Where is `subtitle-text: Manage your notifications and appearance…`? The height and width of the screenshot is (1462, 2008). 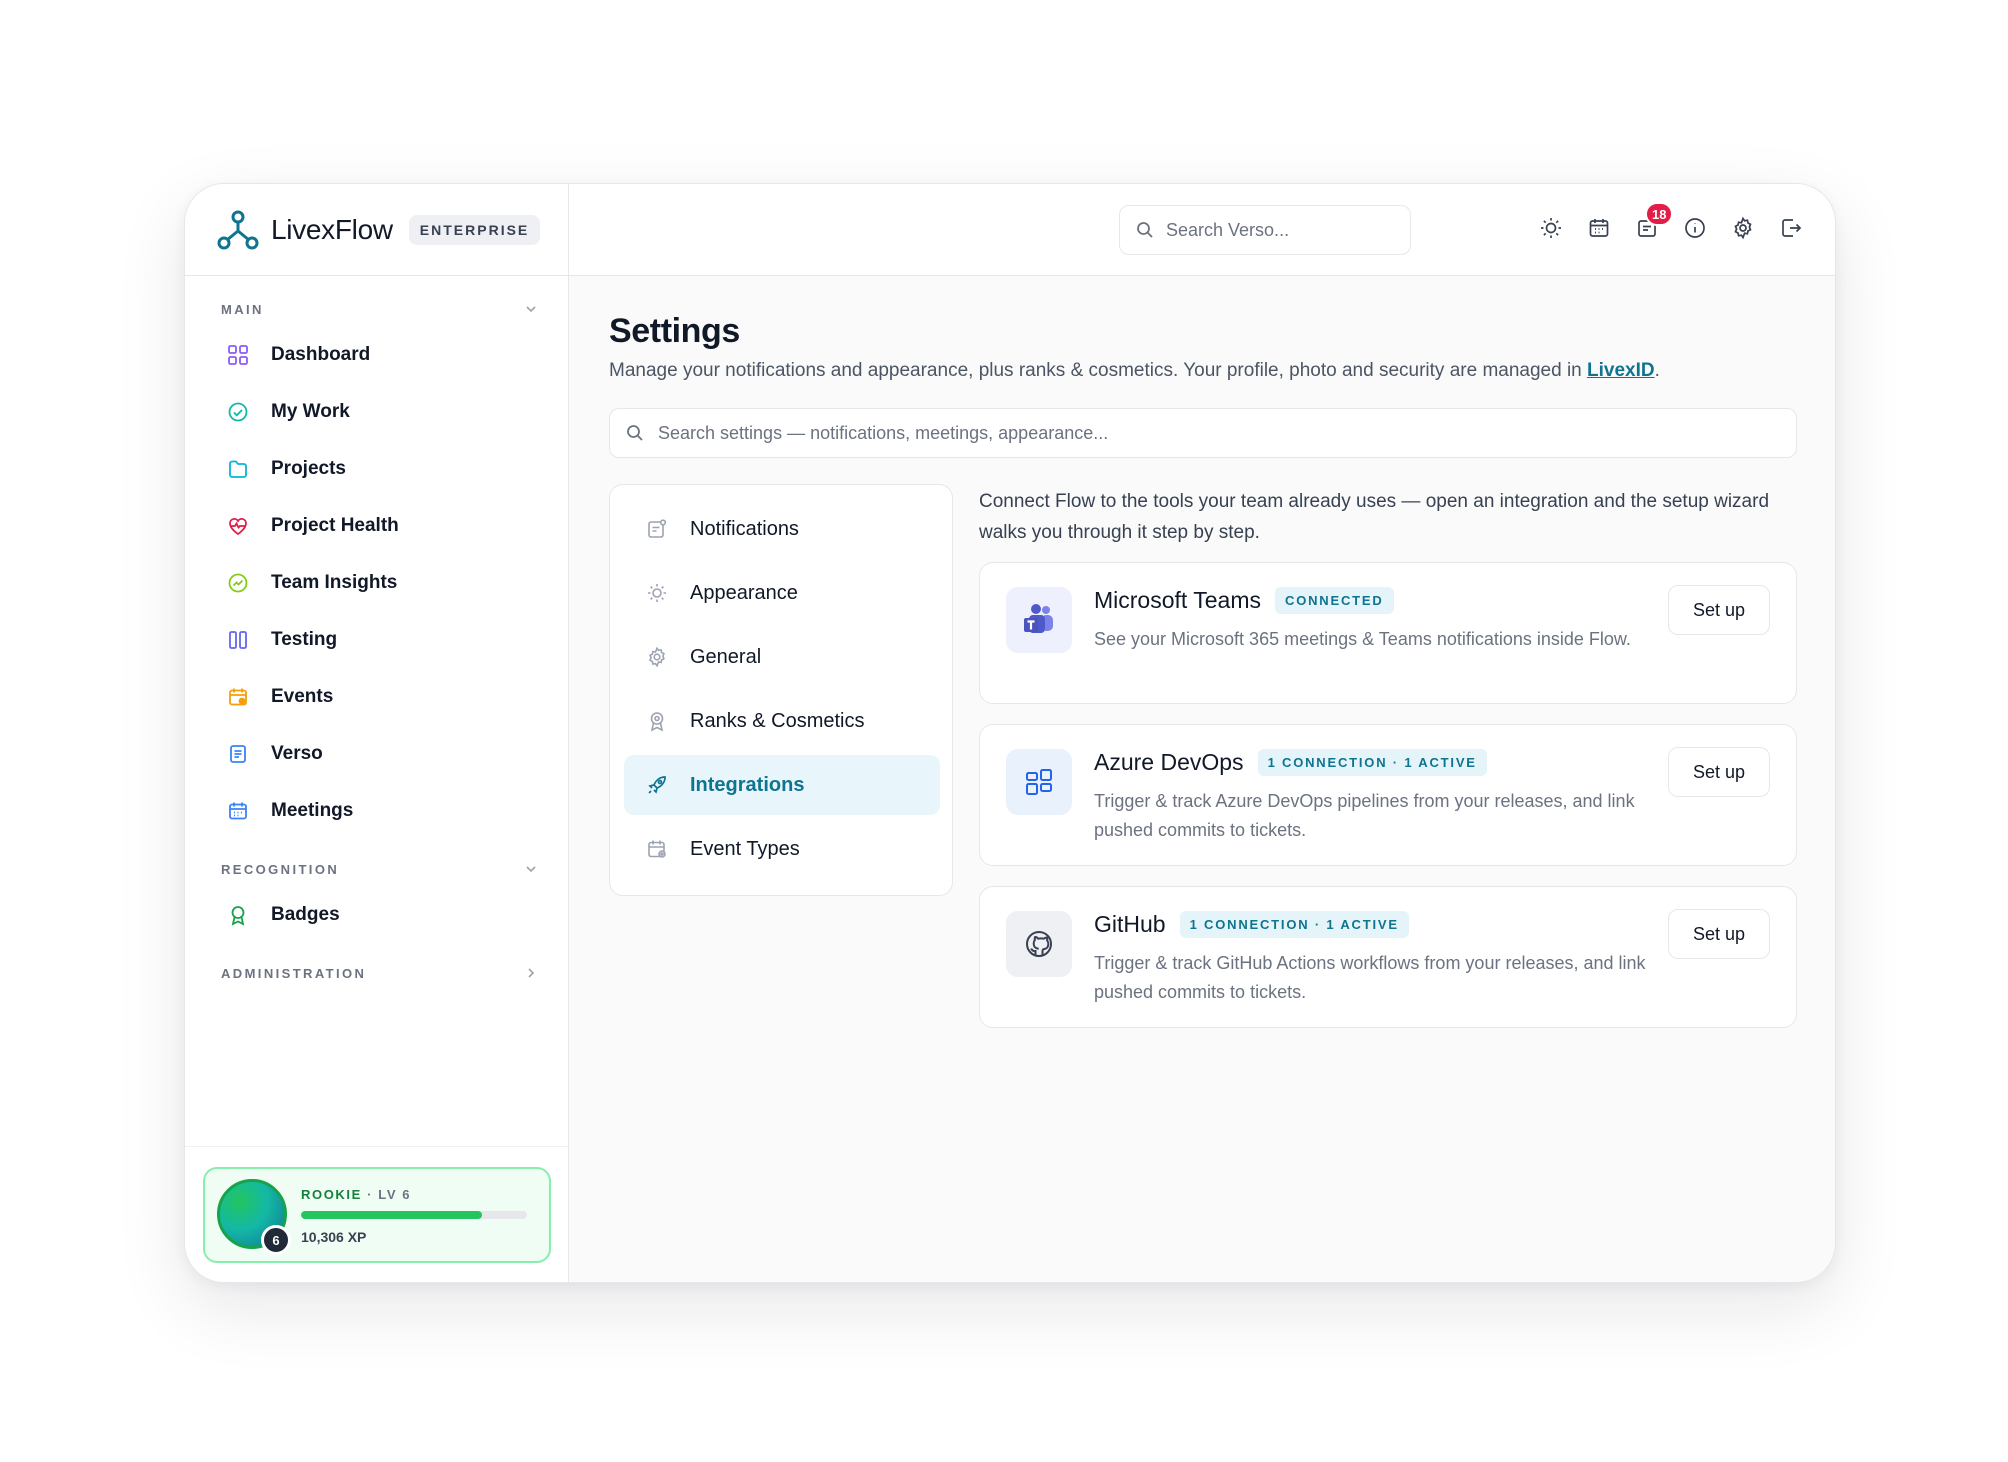
subtitle-text: Manage your notifications and appearance… is located at coordinates (1098, 370).